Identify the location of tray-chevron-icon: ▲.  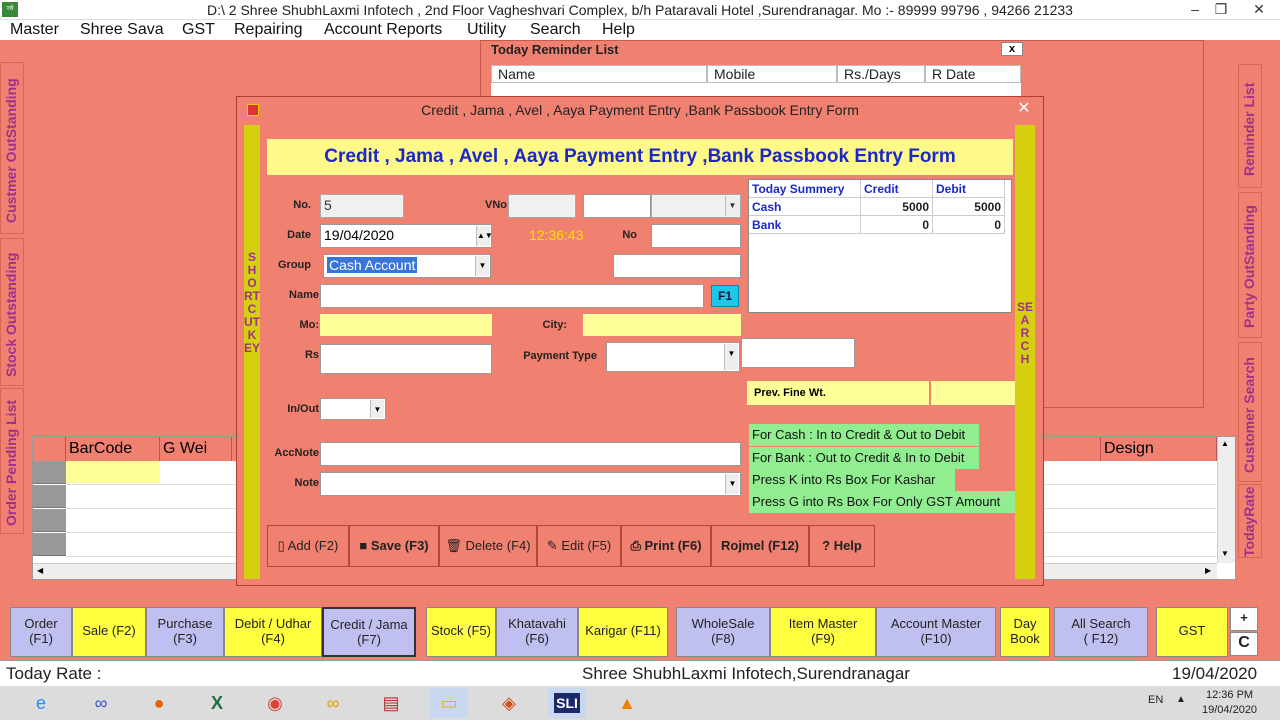
(1181, 699).